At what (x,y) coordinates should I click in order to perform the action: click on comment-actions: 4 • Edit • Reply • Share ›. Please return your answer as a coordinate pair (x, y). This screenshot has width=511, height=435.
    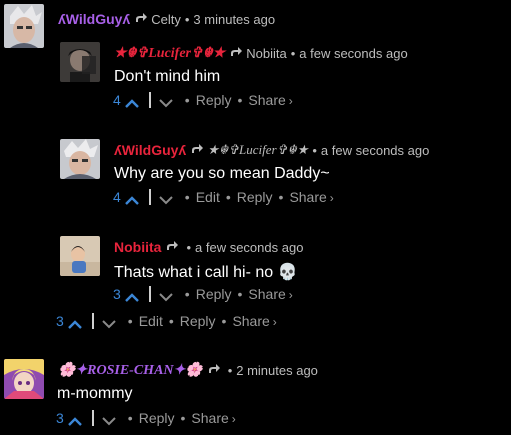
    Looking at the image, I should click on (223, 197).